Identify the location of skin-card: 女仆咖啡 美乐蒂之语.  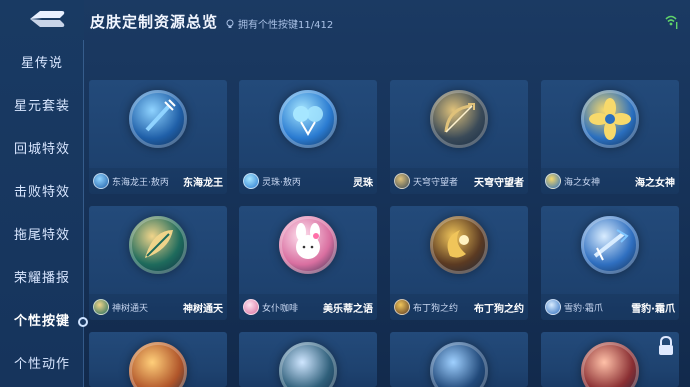
(308, 263).